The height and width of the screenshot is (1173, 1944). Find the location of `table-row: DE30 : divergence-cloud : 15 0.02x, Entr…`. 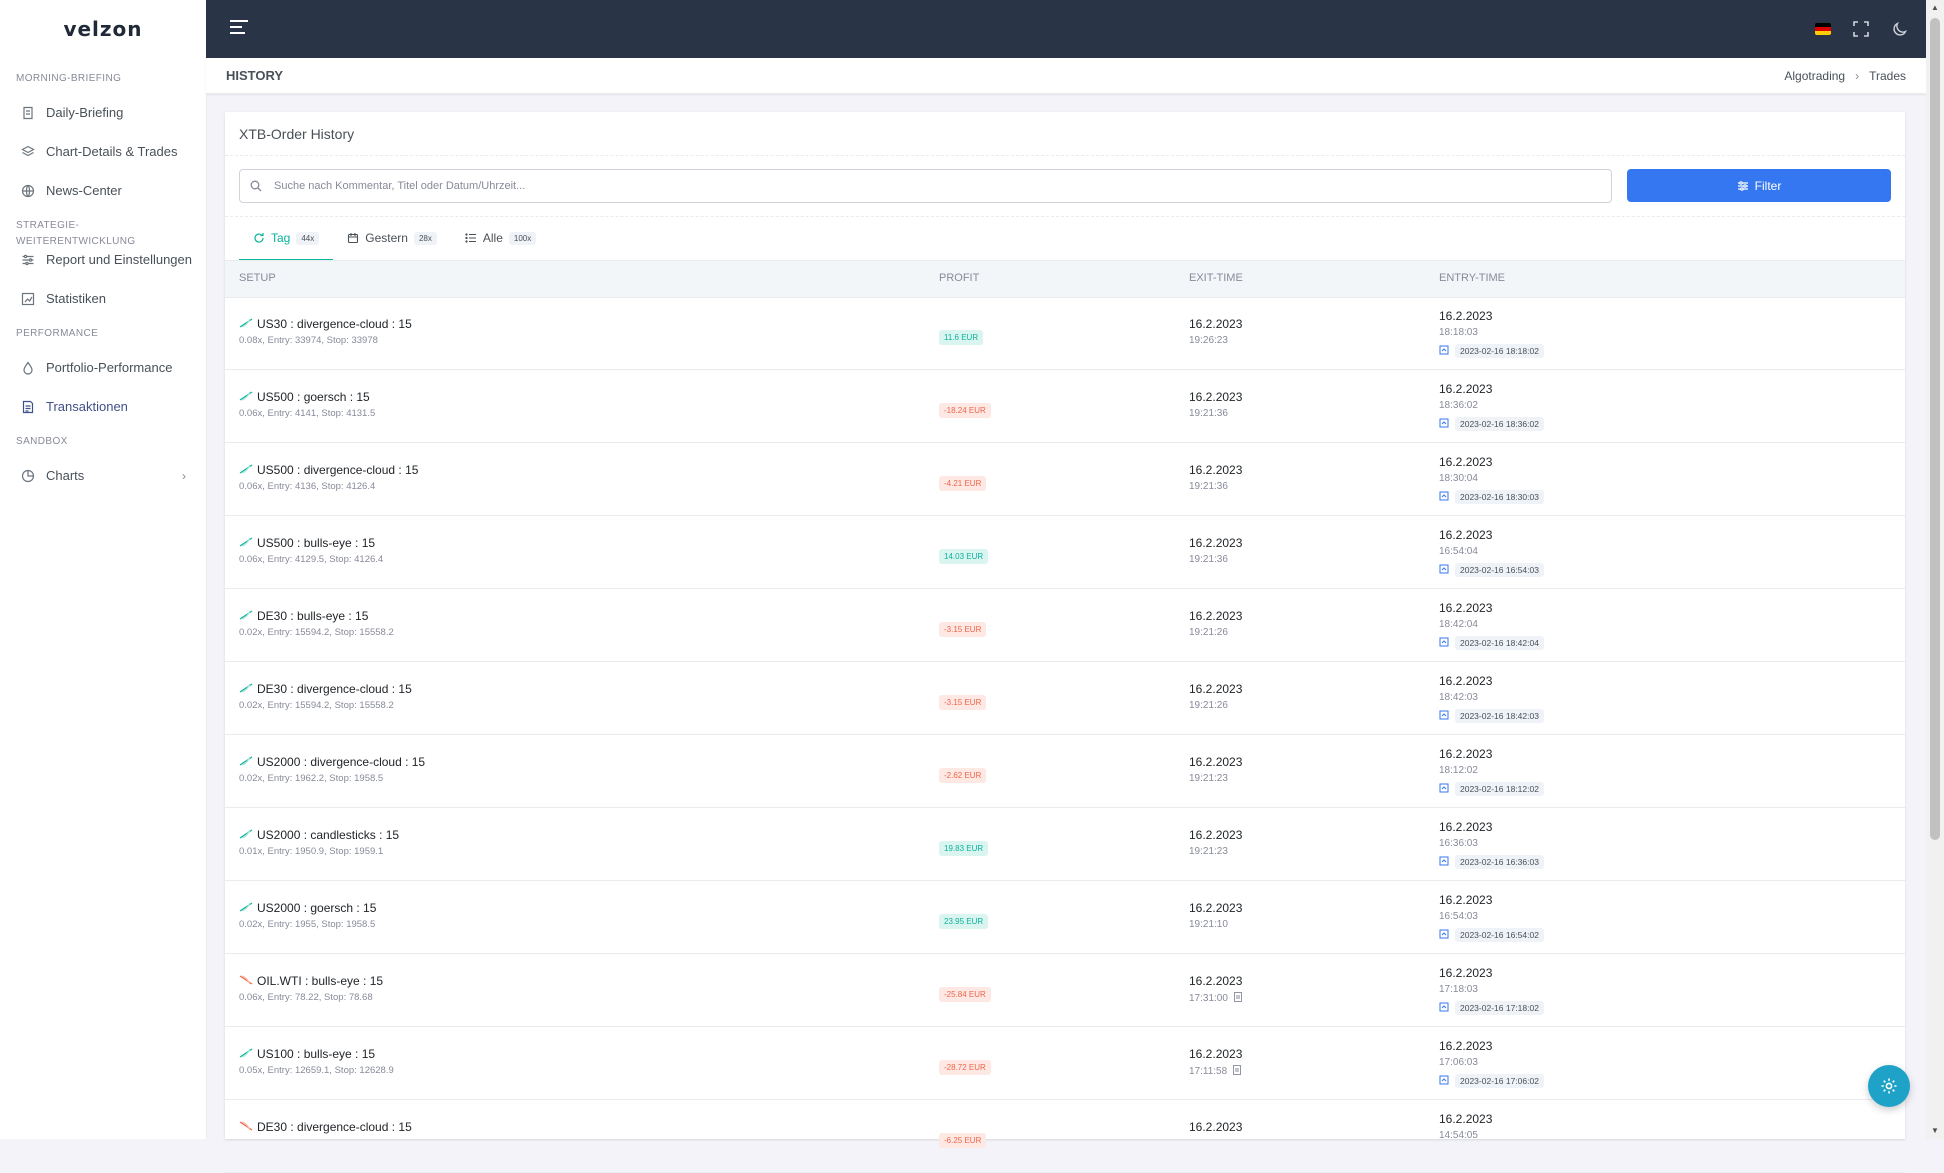

table-row: DE30 : divergence-cloud : 15 0.02x, Entr… is located at coordinates (1065, 698).